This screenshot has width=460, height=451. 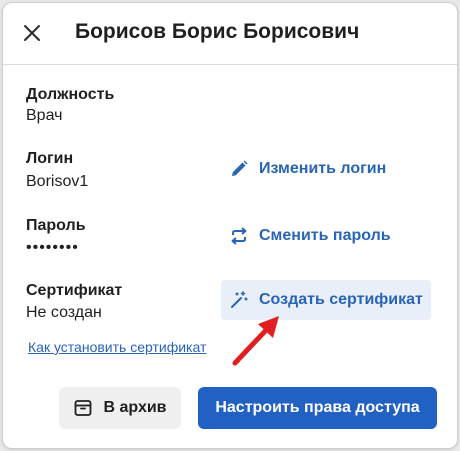 What do you see at coordinates (117, 347) in the screenshot?
I see `install-certificate-link: Как установить сертификат` at bounding box center [117, 347].